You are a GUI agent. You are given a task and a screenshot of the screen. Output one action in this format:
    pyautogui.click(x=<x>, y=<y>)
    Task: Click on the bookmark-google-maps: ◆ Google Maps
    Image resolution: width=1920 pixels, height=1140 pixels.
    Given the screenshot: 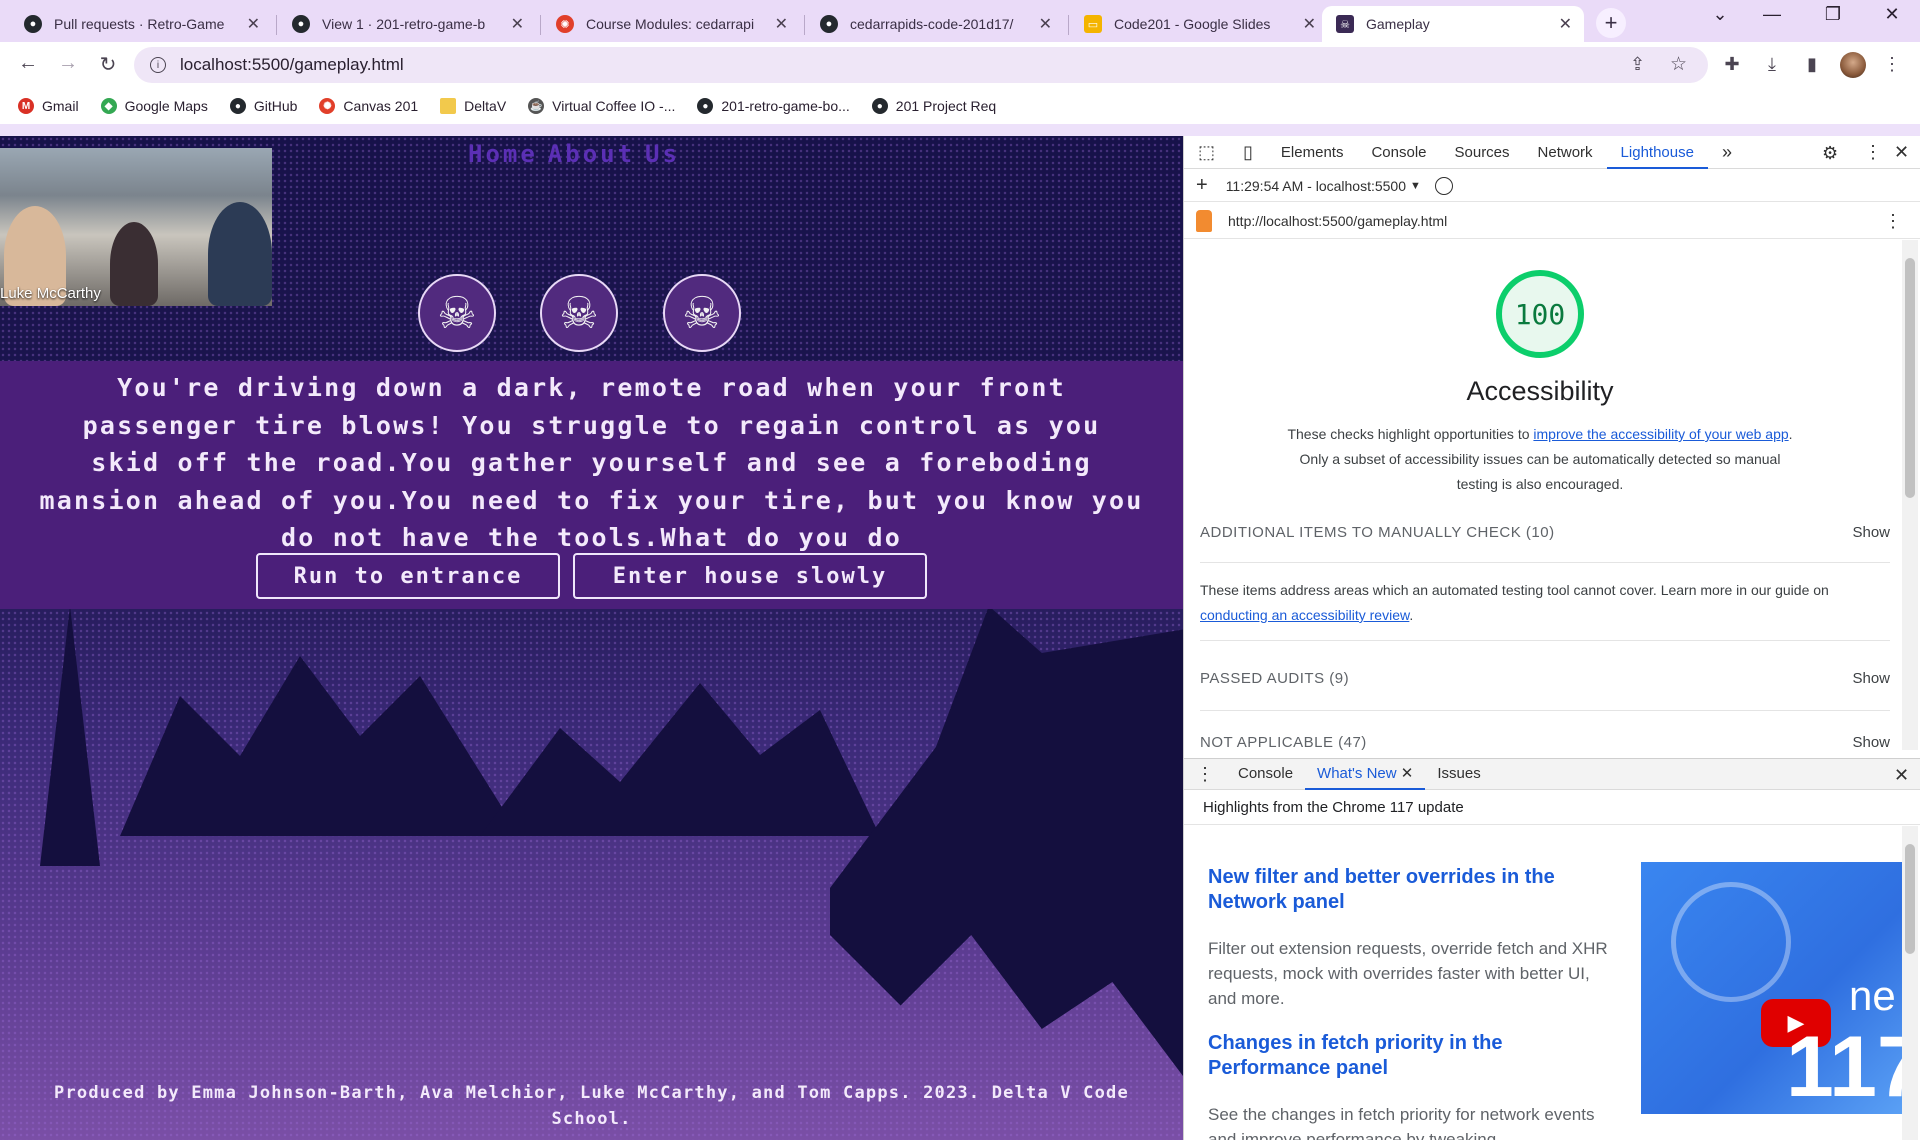 What is the action you would take?
    pyautogui.click(x=154, y=106)
    